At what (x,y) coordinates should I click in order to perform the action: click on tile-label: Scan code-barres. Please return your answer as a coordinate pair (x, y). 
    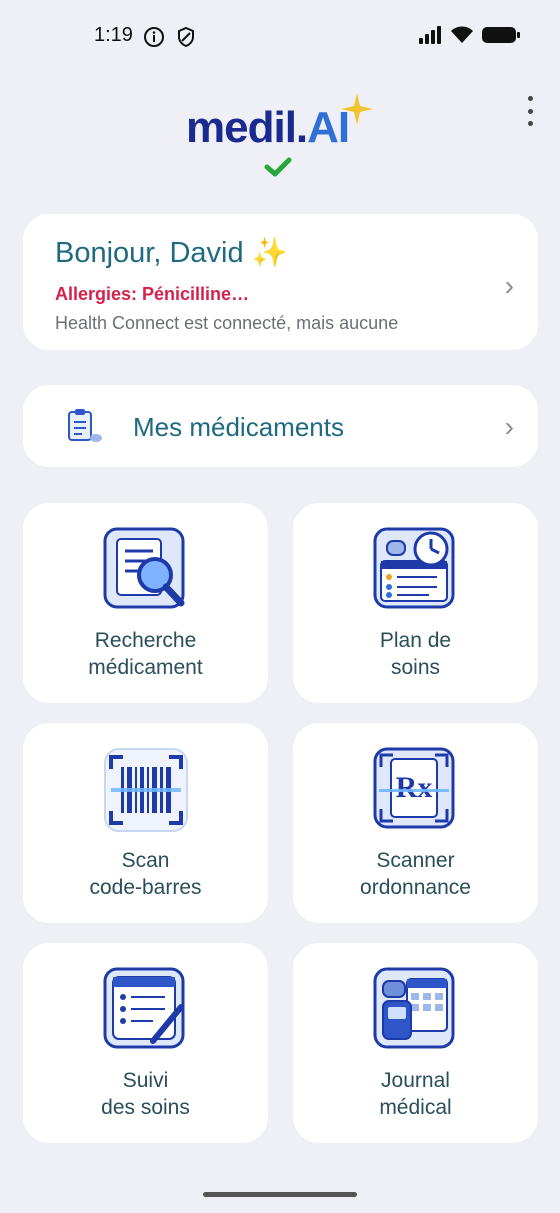
    Looking at the image, I should click on (145, 874).